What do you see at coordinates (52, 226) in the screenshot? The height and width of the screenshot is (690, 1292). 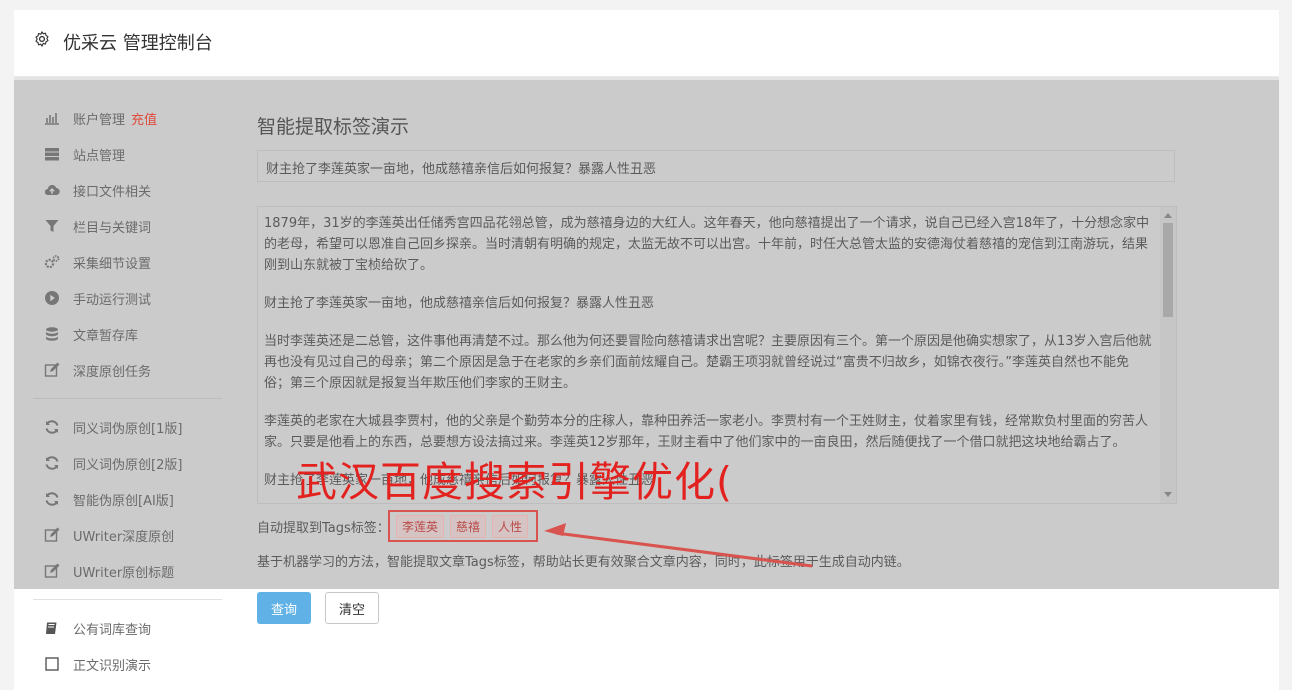 I see `filter-icon` at bounding box center [52, 226].